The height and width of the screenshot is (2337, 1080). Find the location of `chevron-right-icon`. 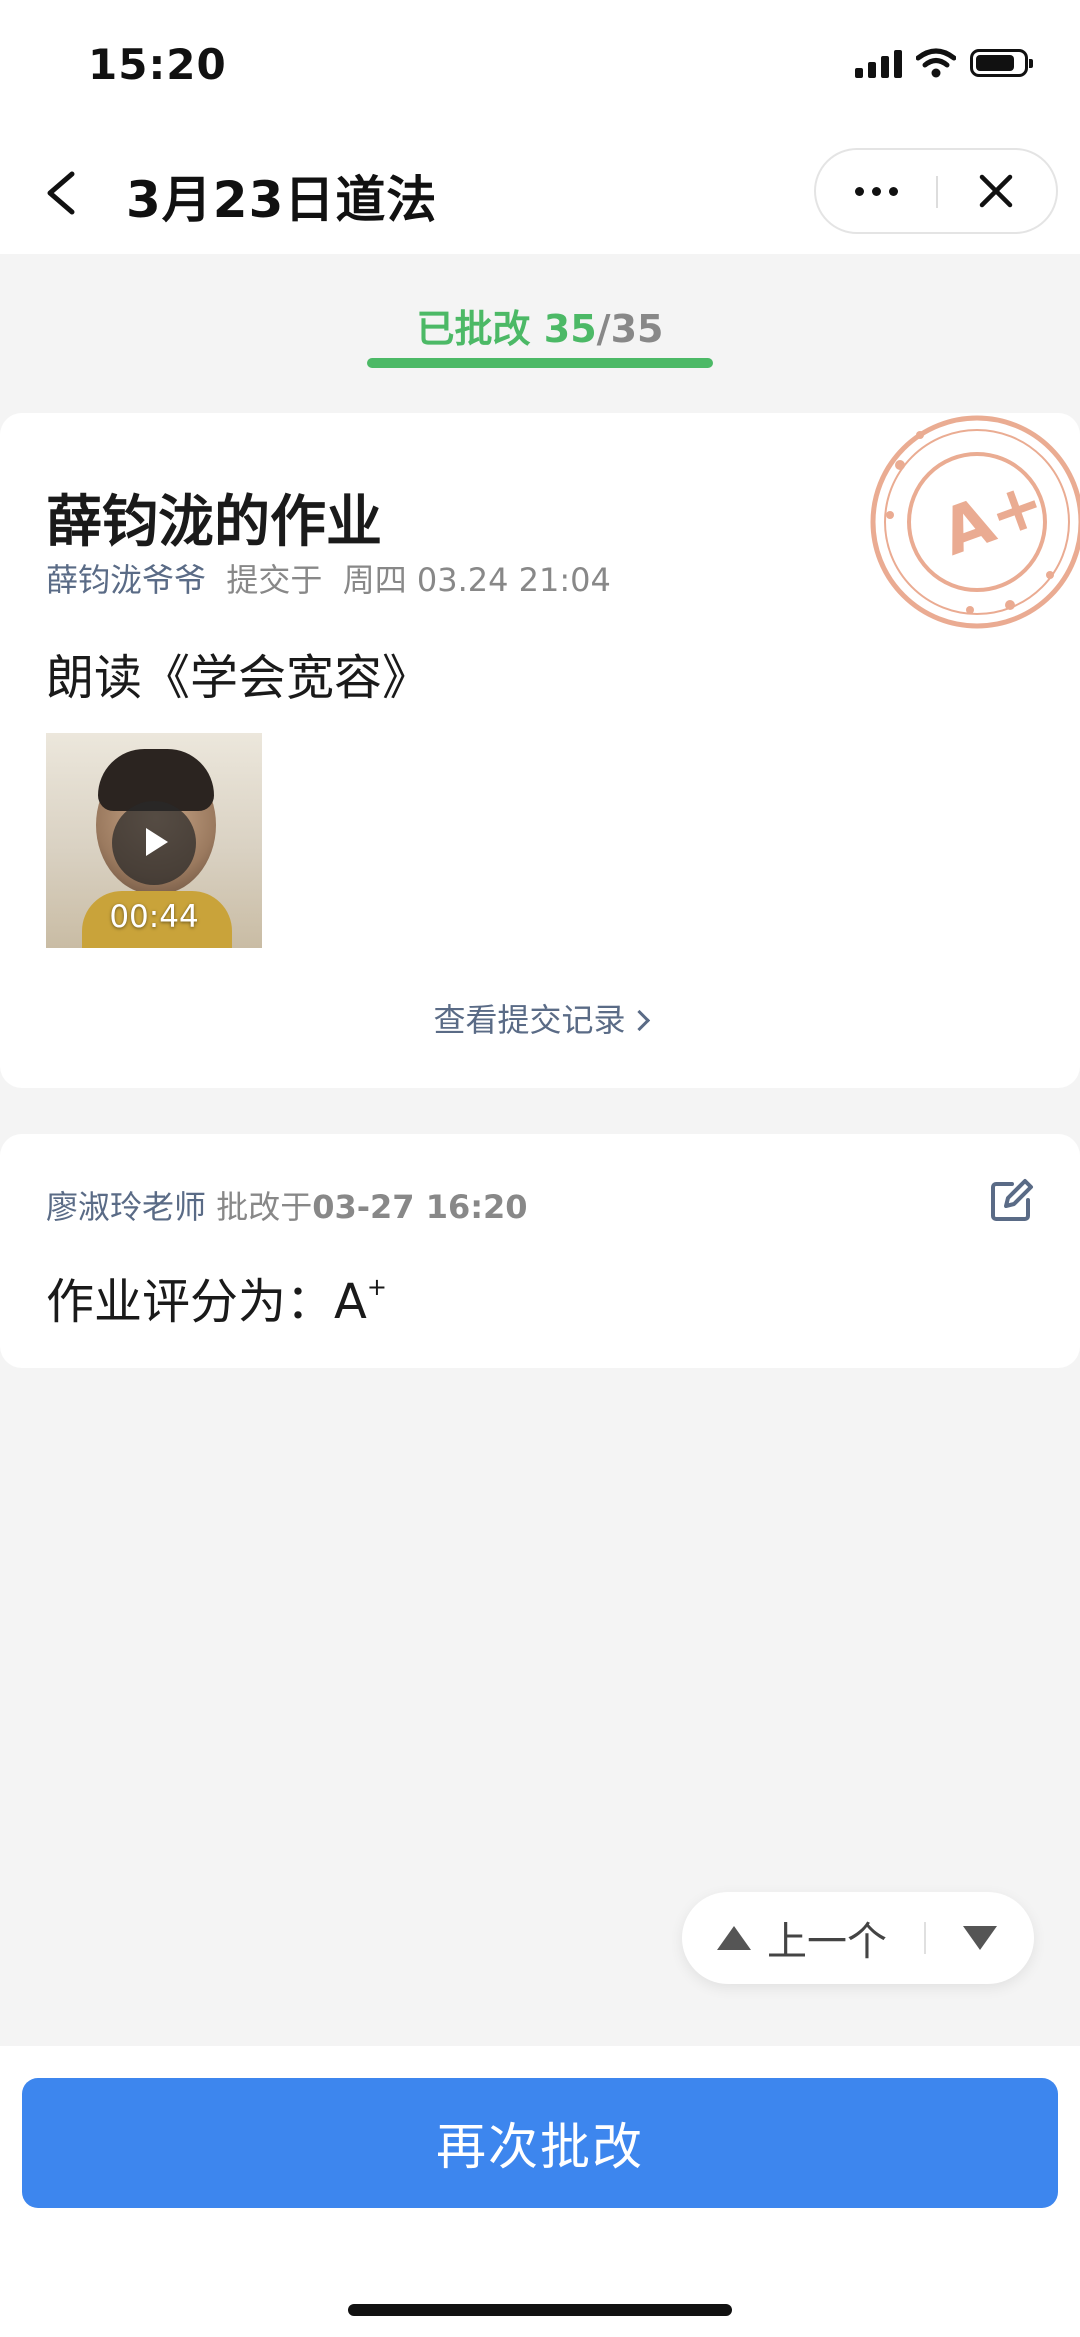

chevron-right-icon is located at coordinates (639, 1020).